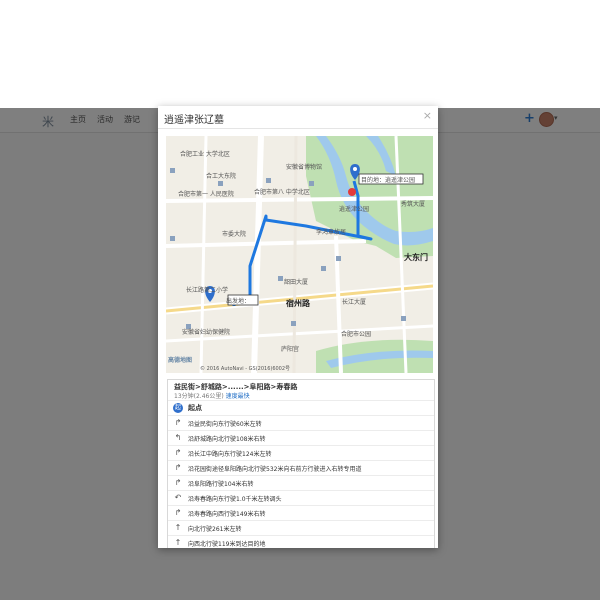 The width and height of the screenshot is (600, 600). Describe the element at coordinates (301, 513) in the screenshot. I see `route-step: ↱ 沿寿春路向西行驶149米右转` at that location.